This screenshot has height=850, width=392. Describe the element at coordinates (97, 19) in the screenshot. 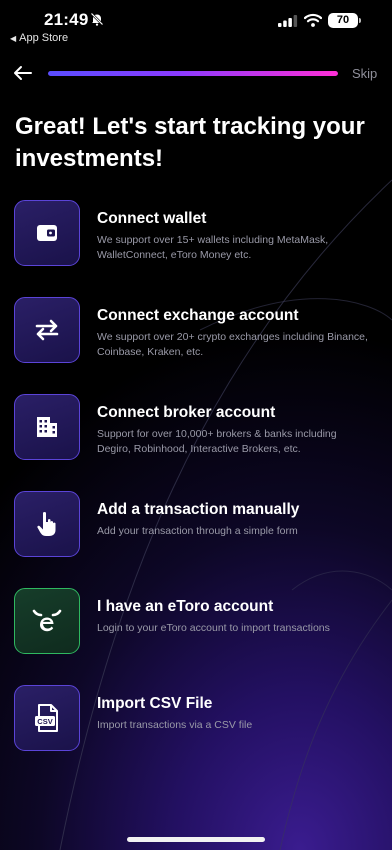

I see `bell-slash-icon` at that location.